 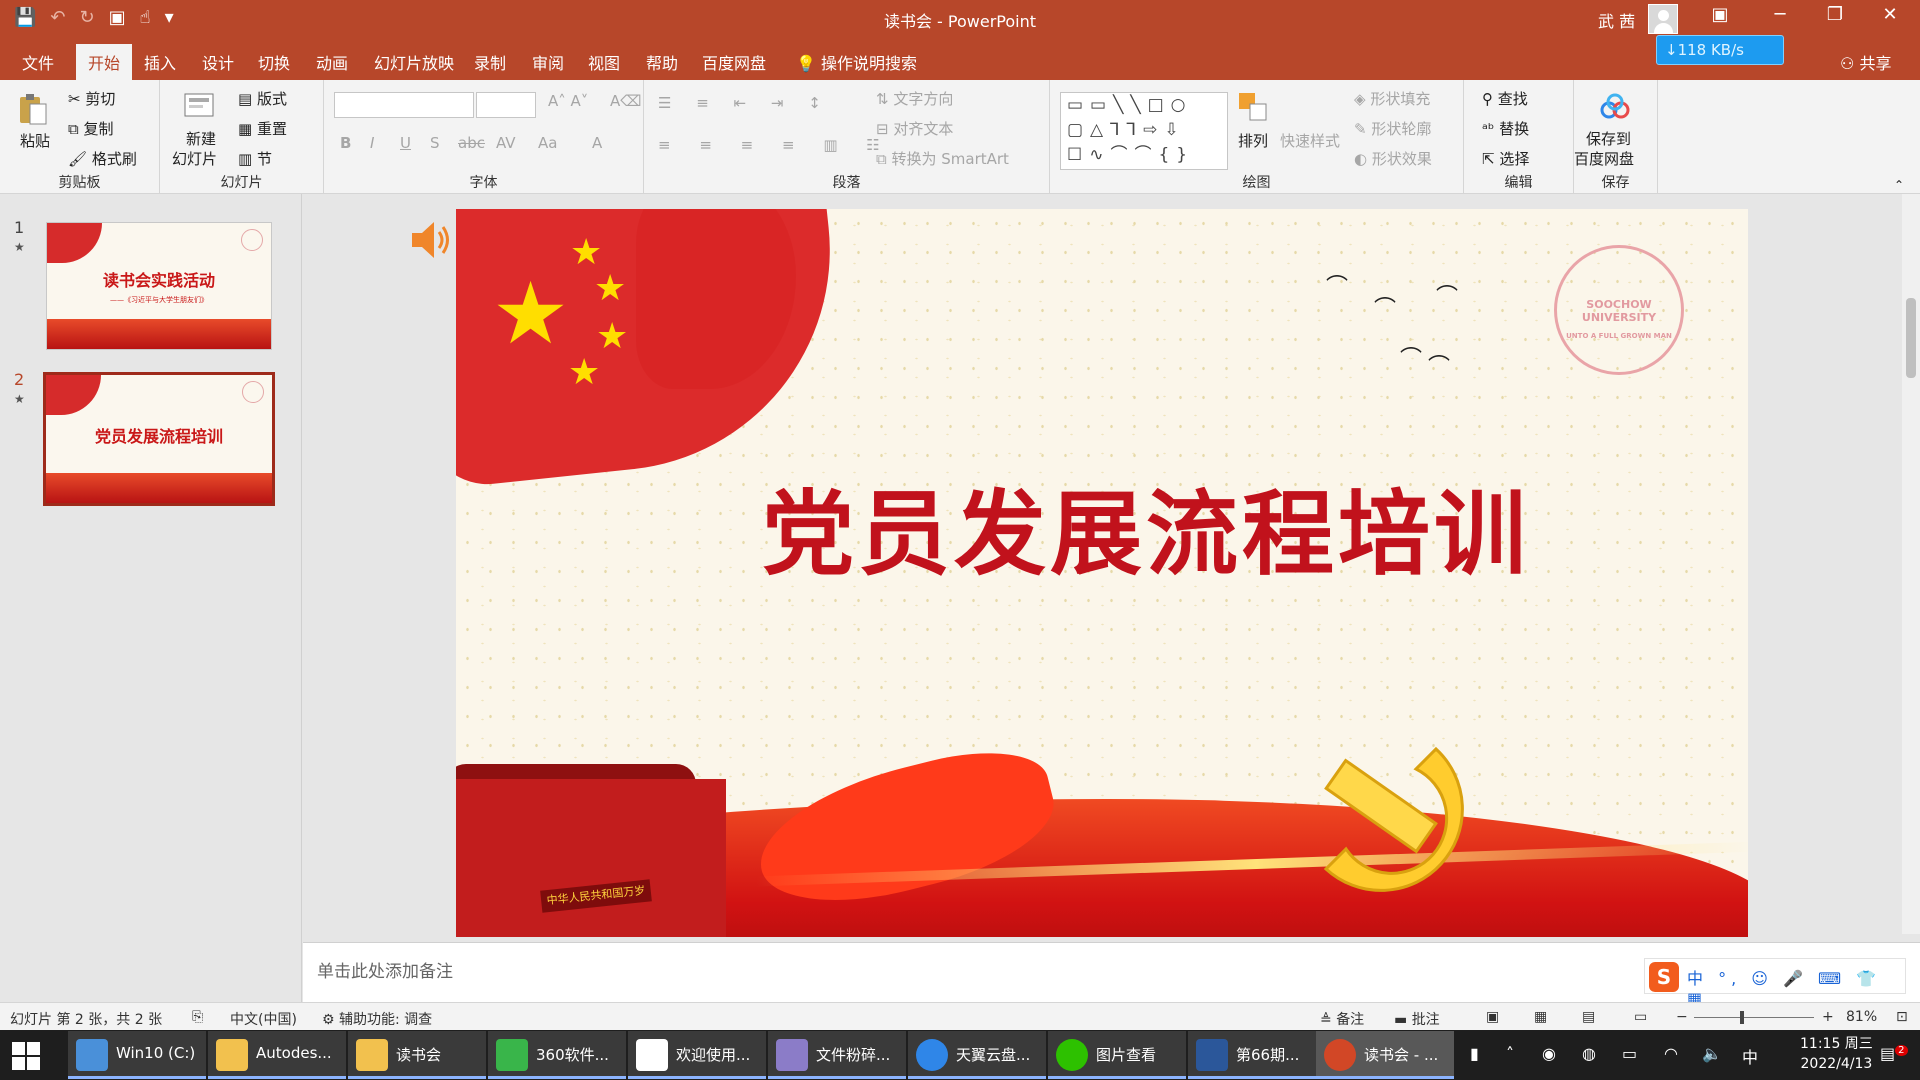 What do you see at coordinates (1505, 128) in the screenshot?
I see `replace-button: ᵃᵇ 替换` at bounding box center [1505, 128].